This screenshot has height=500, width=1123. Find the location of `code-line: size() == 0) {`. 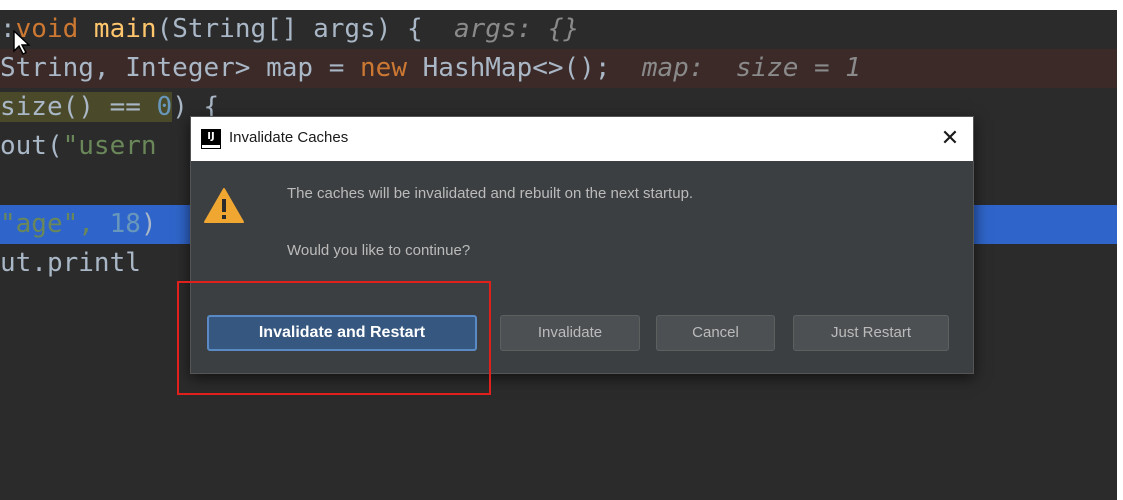

code-line: size() == 0) { is located at coordinates (109, 107).